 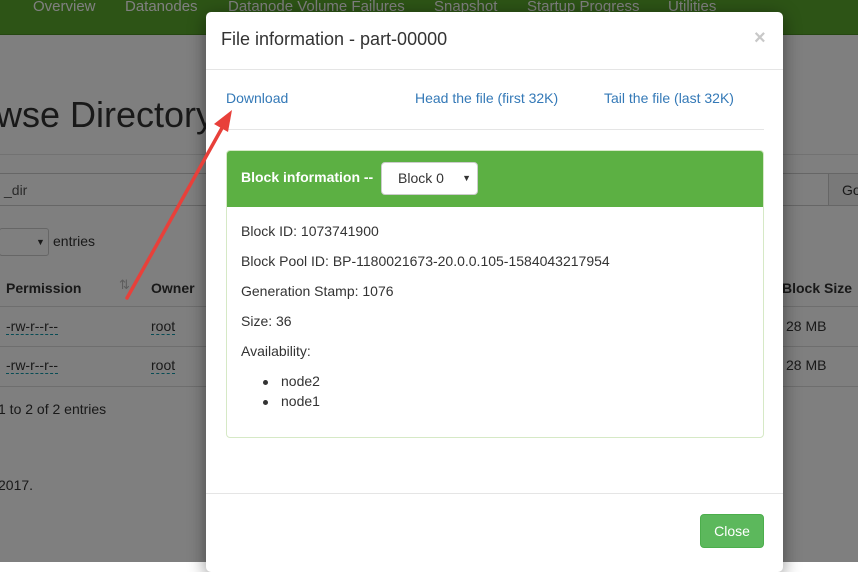 I want to click on modal-footer-divider, so click(x=494, y=493).